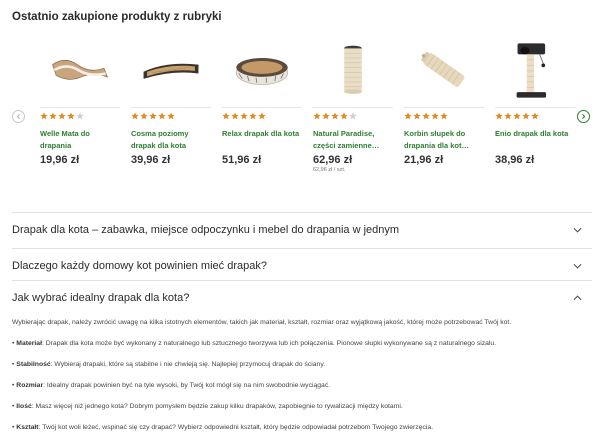 The width and height of the screenshot is (600, 432). Describe the element at coordinates (80, 139) in the screenshot. I see `product-name-link: Welle Mata do drapania` at that location.